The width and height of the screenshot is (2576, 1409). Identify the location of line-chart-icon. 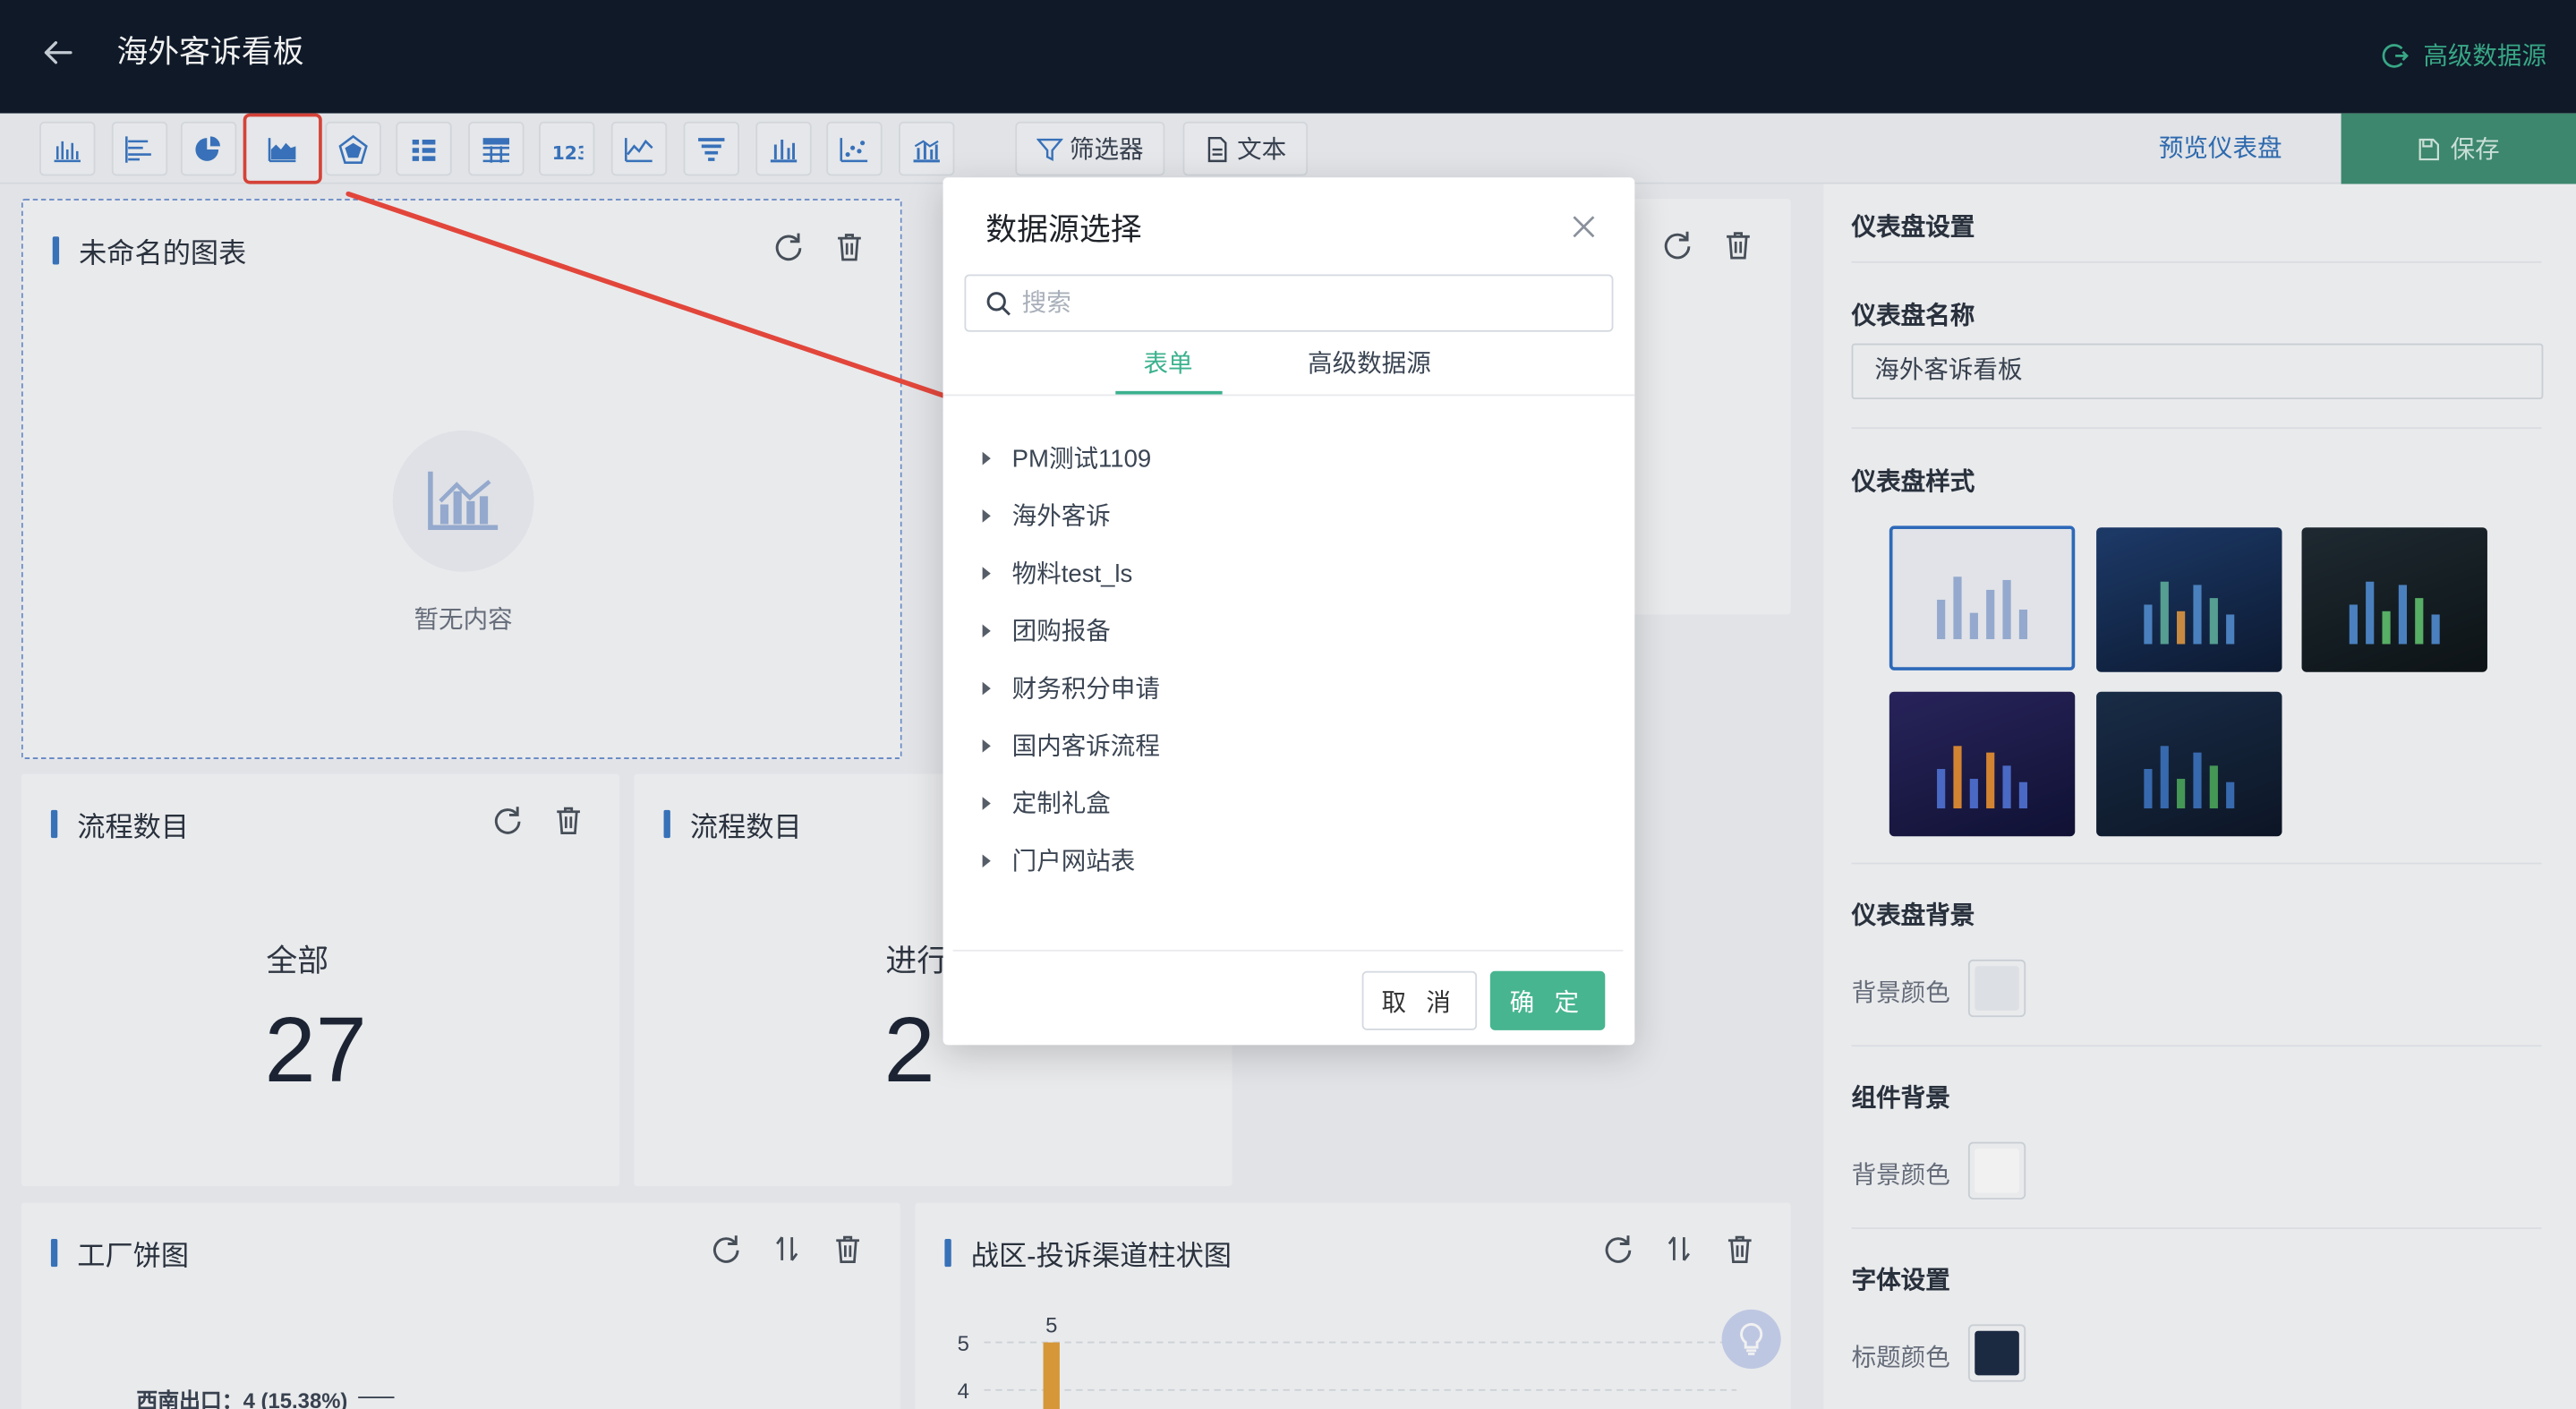
(639, 149).